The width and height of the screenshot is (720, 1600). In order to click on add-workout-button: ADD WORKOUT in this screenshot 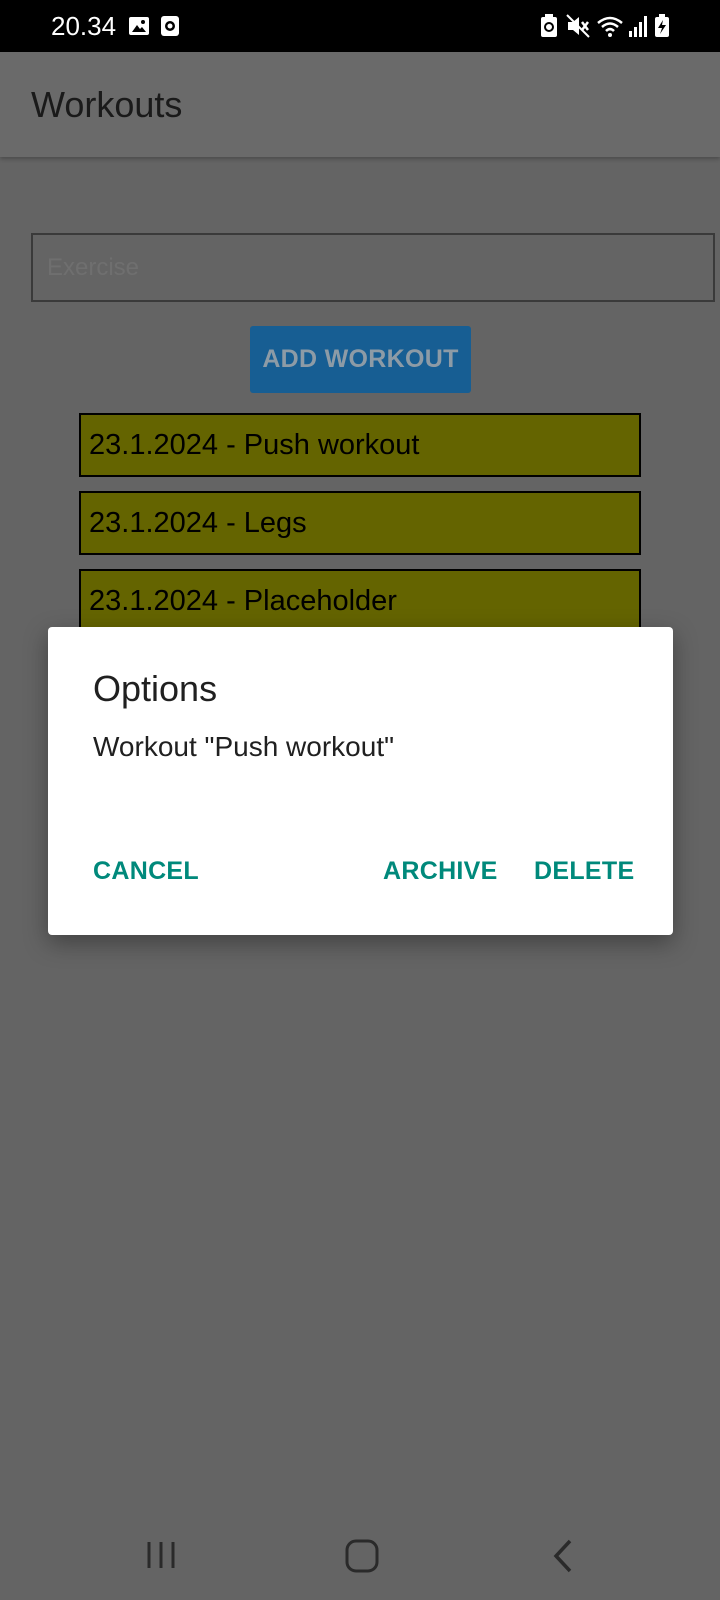, I will do `click(360, 359)`.